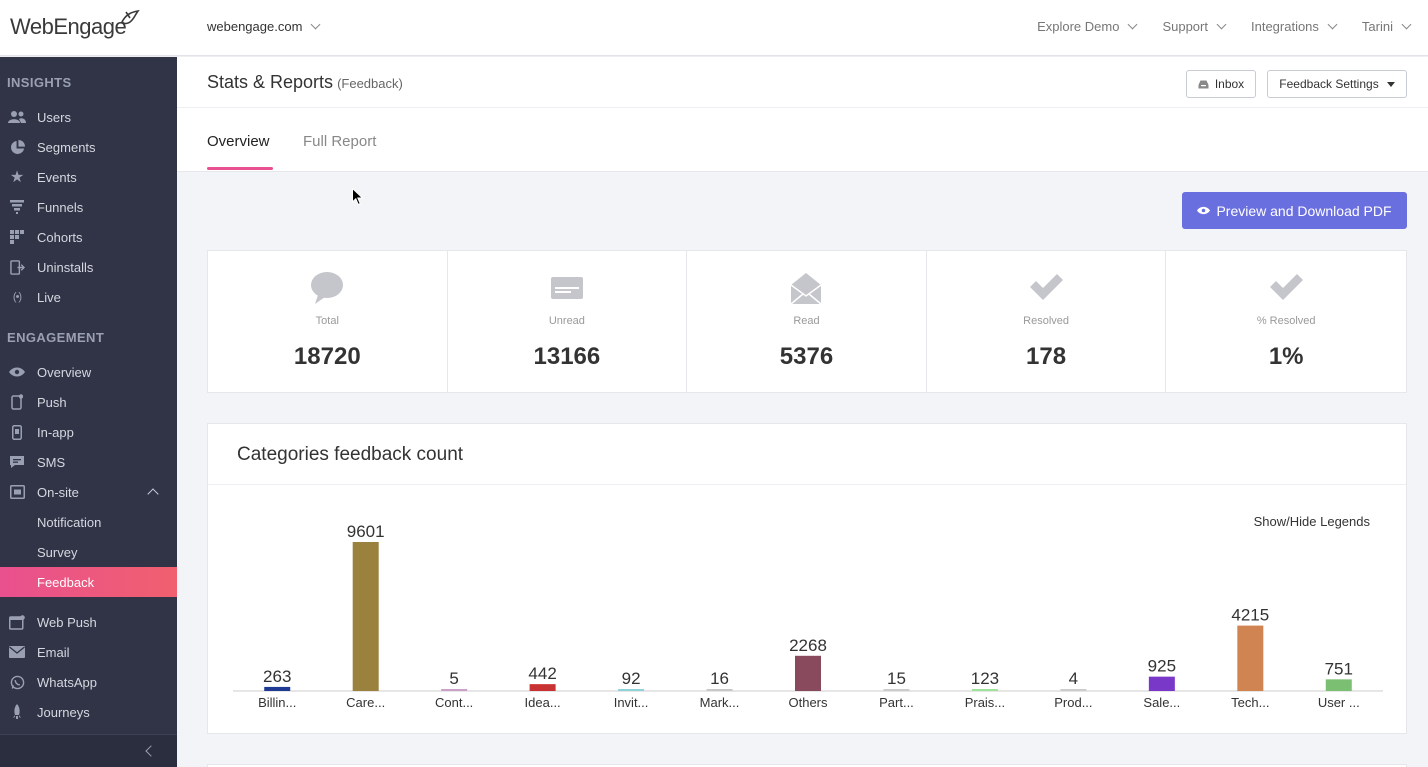 The width and height of the screenshot is (1428, 767). I want to click on pie-icon, so click(17, 147).